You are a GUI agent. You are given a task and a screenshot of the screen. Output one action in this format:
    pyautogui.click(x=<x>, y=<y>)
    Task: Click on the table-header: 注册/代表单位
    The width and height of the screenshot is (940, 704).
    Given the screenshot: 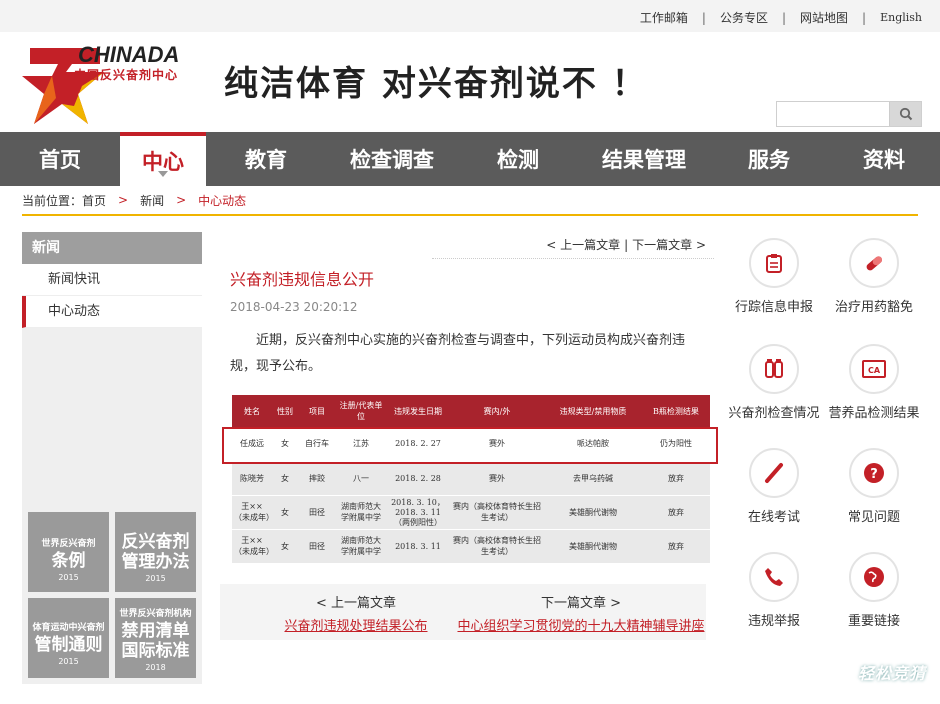 What is the action you would take?
    pyautogui.click(x=361, y=411)
    